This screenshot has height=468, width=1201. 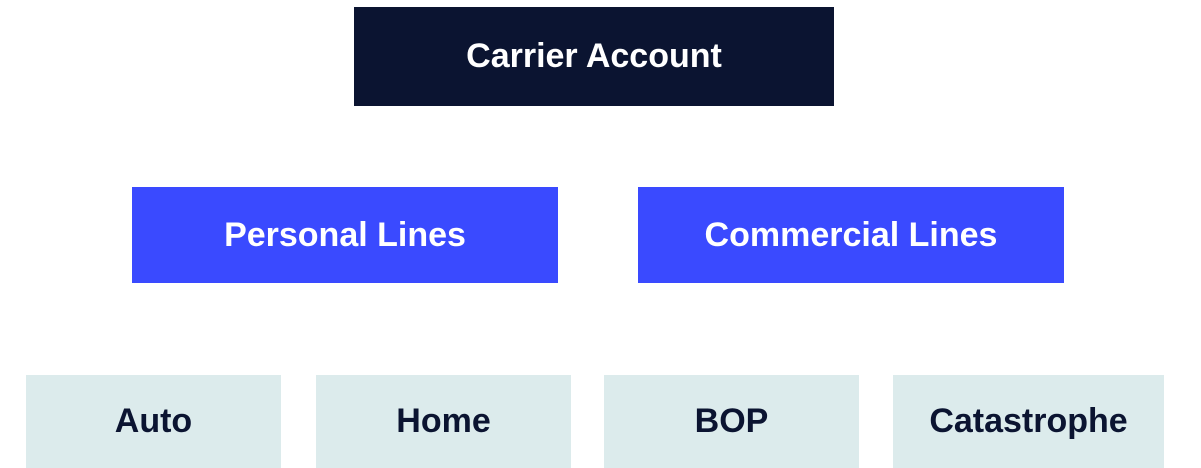 I want to click on commercial-lines-label: Commercial Lines, so click(x=851, y=234).